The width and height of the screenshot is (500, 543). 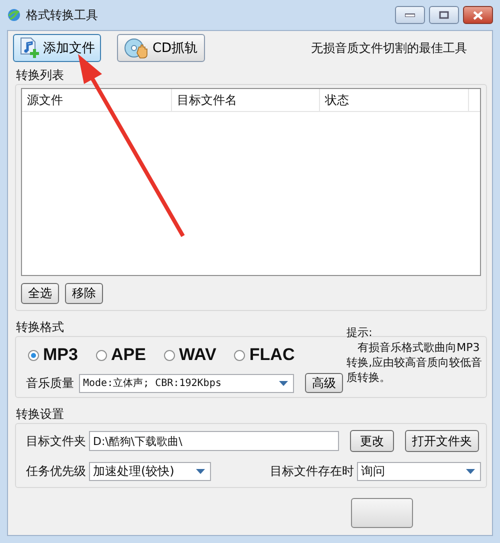 I want to click on format-radio: WAV, so click(x=190, y=355).